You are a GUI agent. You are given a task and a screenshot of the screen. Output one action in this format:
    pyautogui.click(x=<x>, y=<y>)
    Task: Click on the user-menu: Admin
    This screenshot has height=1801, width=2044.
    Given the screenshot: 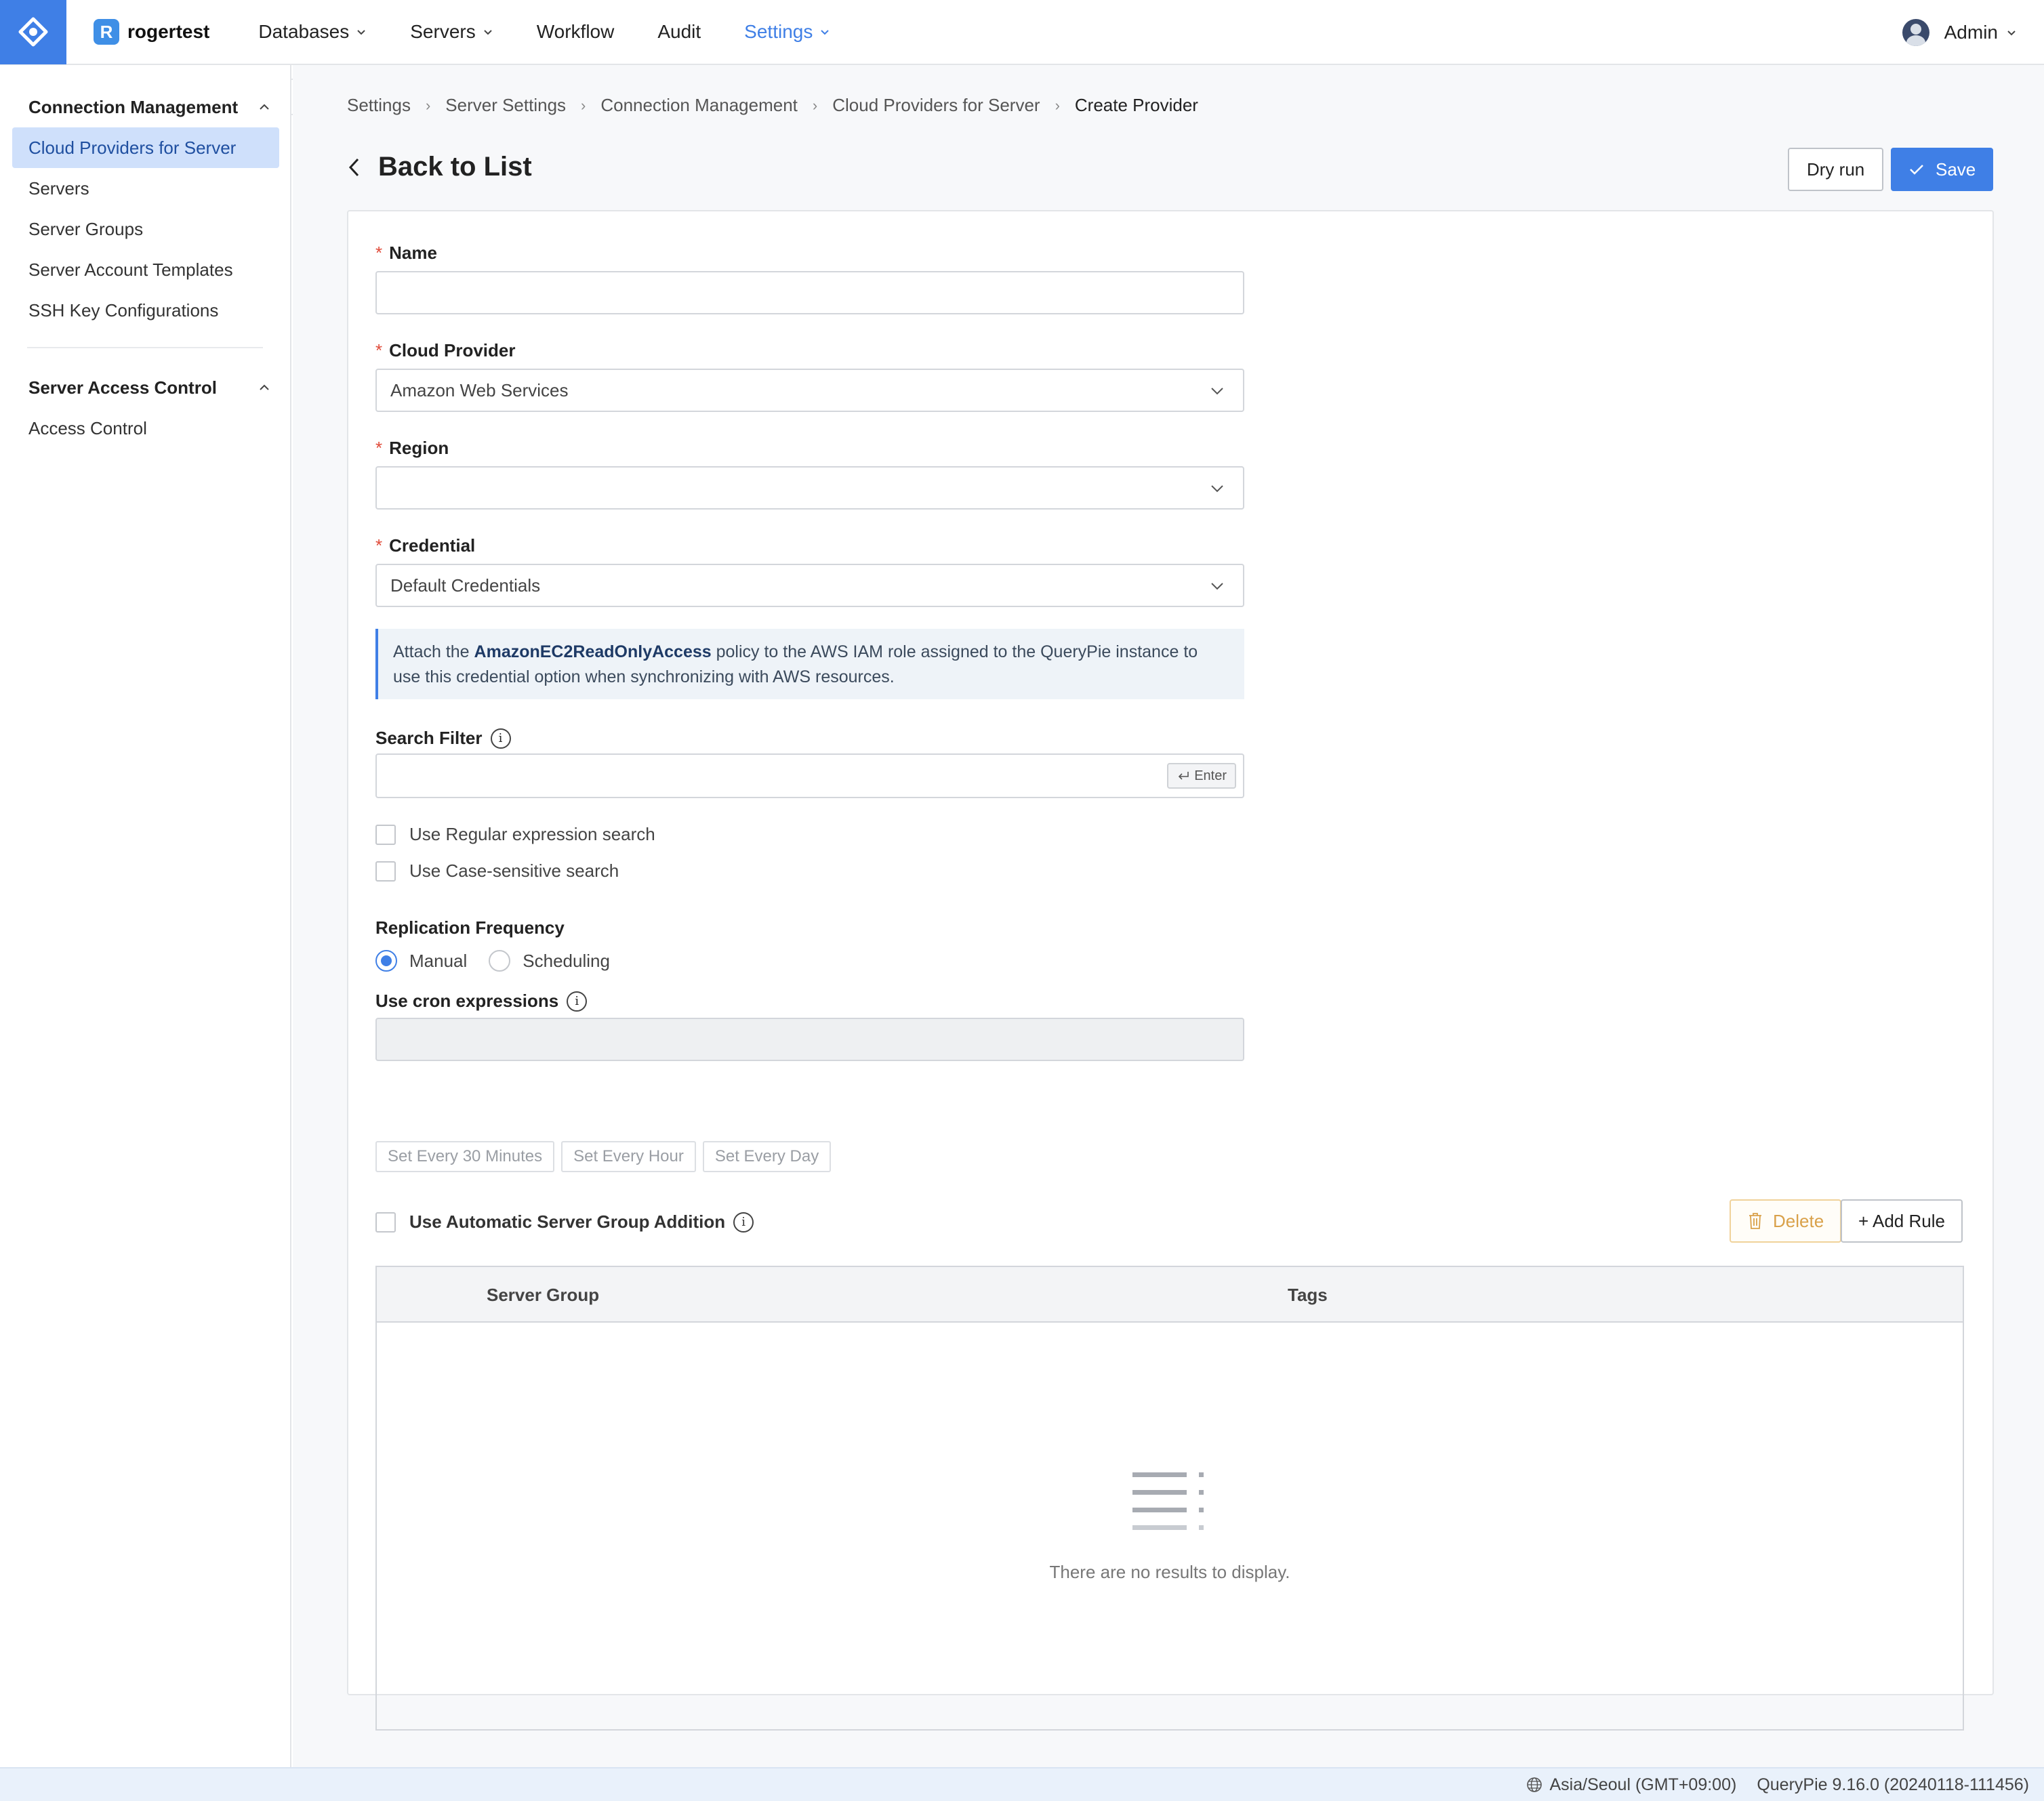 What is the action you would take?
    pyautogui.click(x=1959, y=32)
    